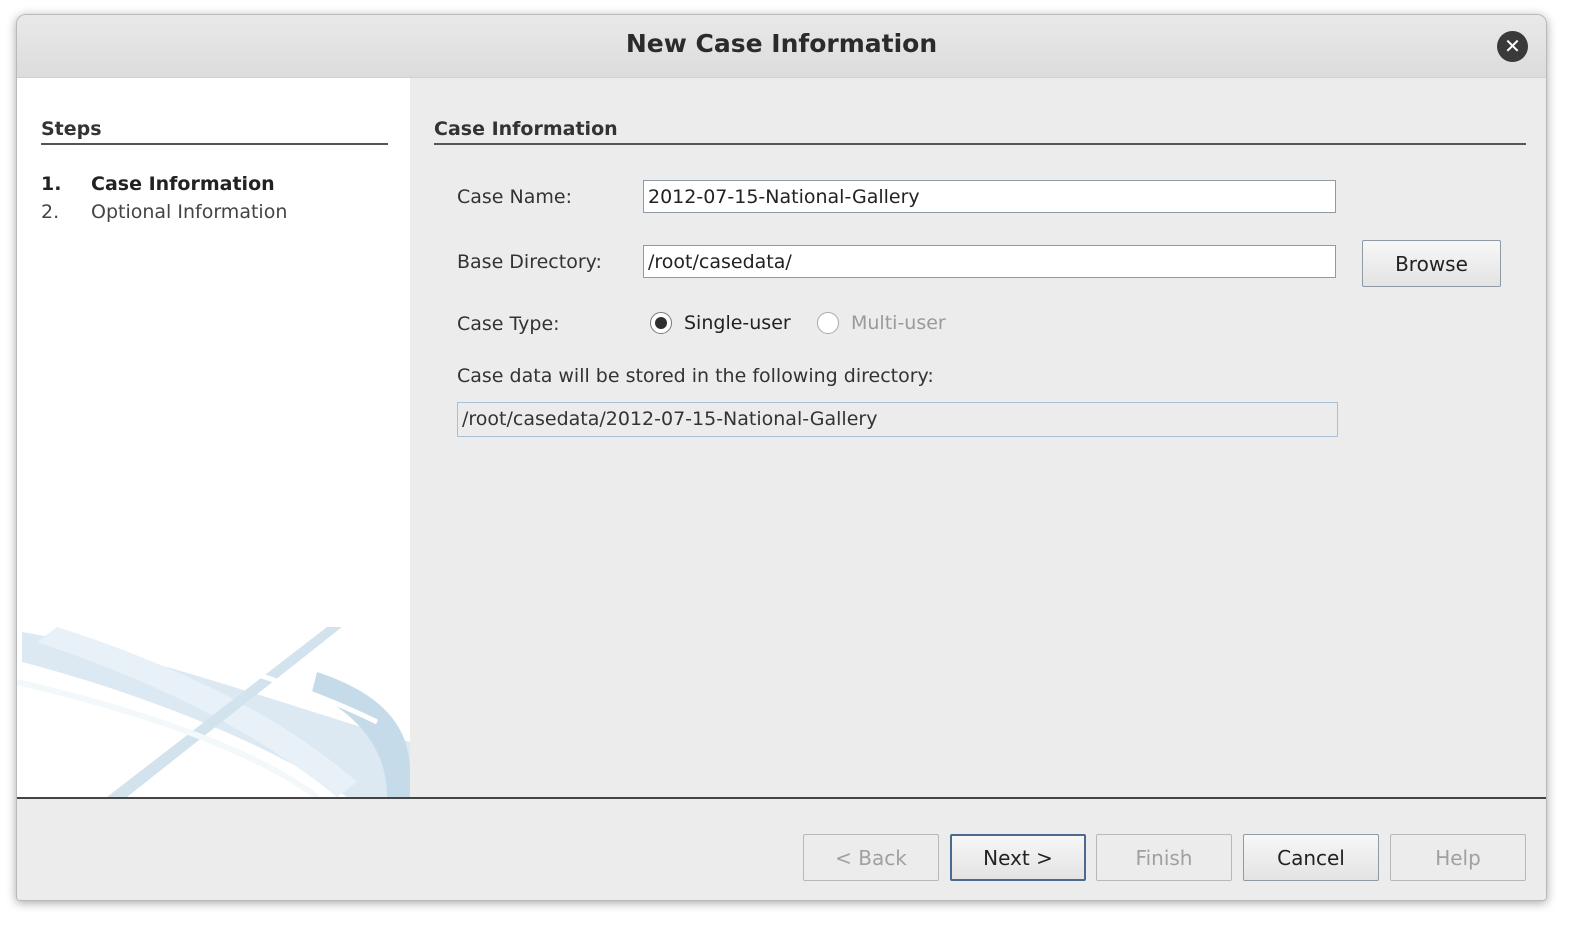 Image resolution: width=1582 pixels, height=932 pixels. I want to click on section-title: Case Information, so click(980, 131).